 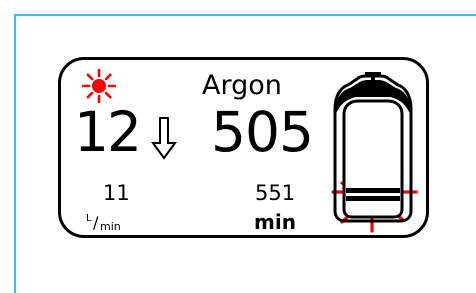 What do you see at coordinates (96, 222) in the screenshot?
I see `flow-unit-slash: /` at bounding box center [96, 222].